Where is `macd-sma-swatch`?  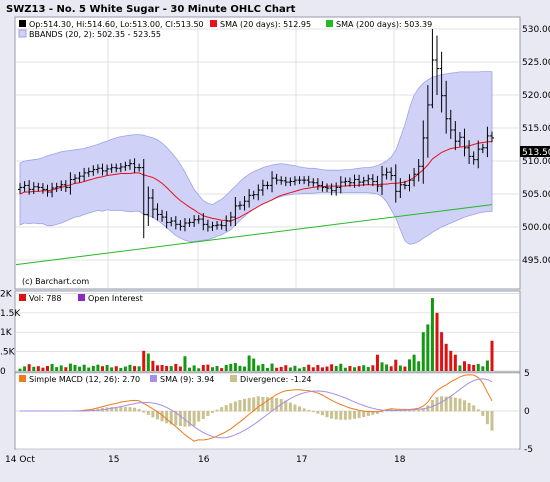 macd-sma-swatch is located at coordinates (153, 378).